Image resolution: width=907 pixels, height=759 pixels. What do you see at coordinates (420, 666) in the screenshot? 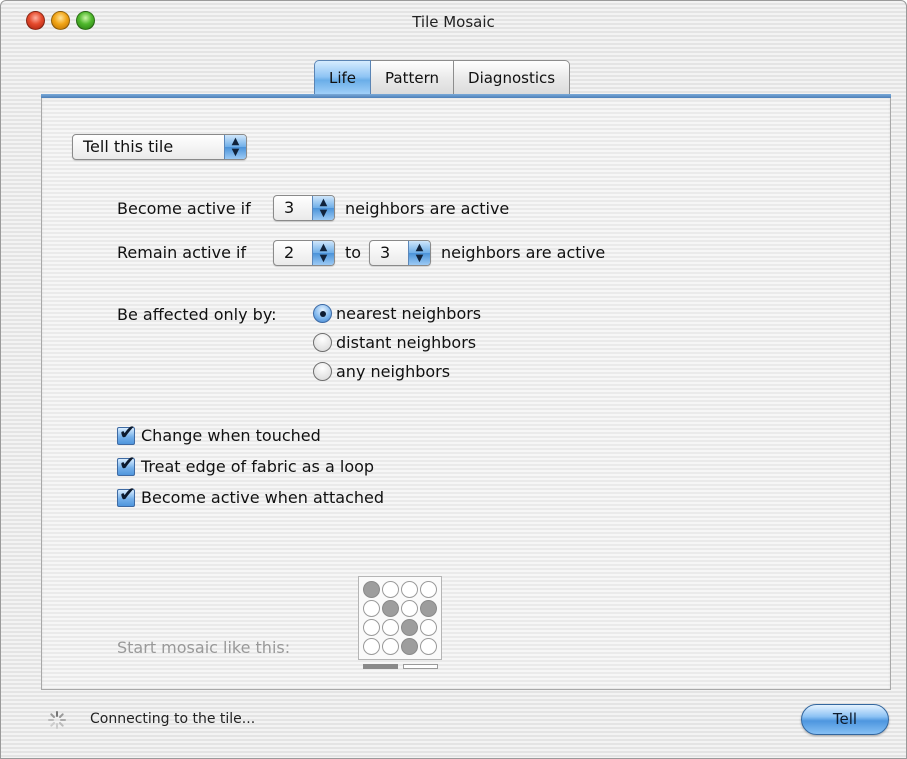
I see `mosaic-next-page-bar` at bounding box center [420, 666].